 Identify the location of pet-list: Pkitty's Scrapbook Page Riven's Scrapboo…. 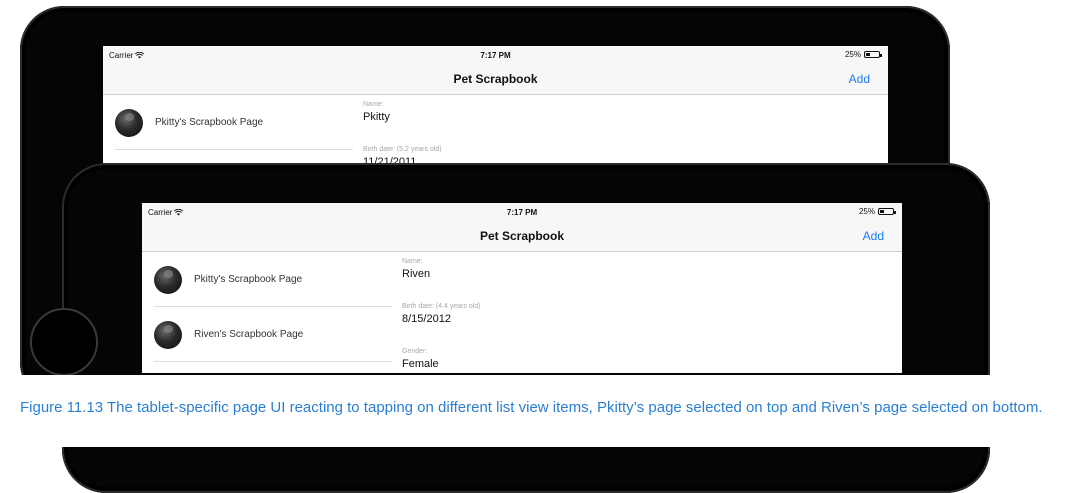
(267, 307).